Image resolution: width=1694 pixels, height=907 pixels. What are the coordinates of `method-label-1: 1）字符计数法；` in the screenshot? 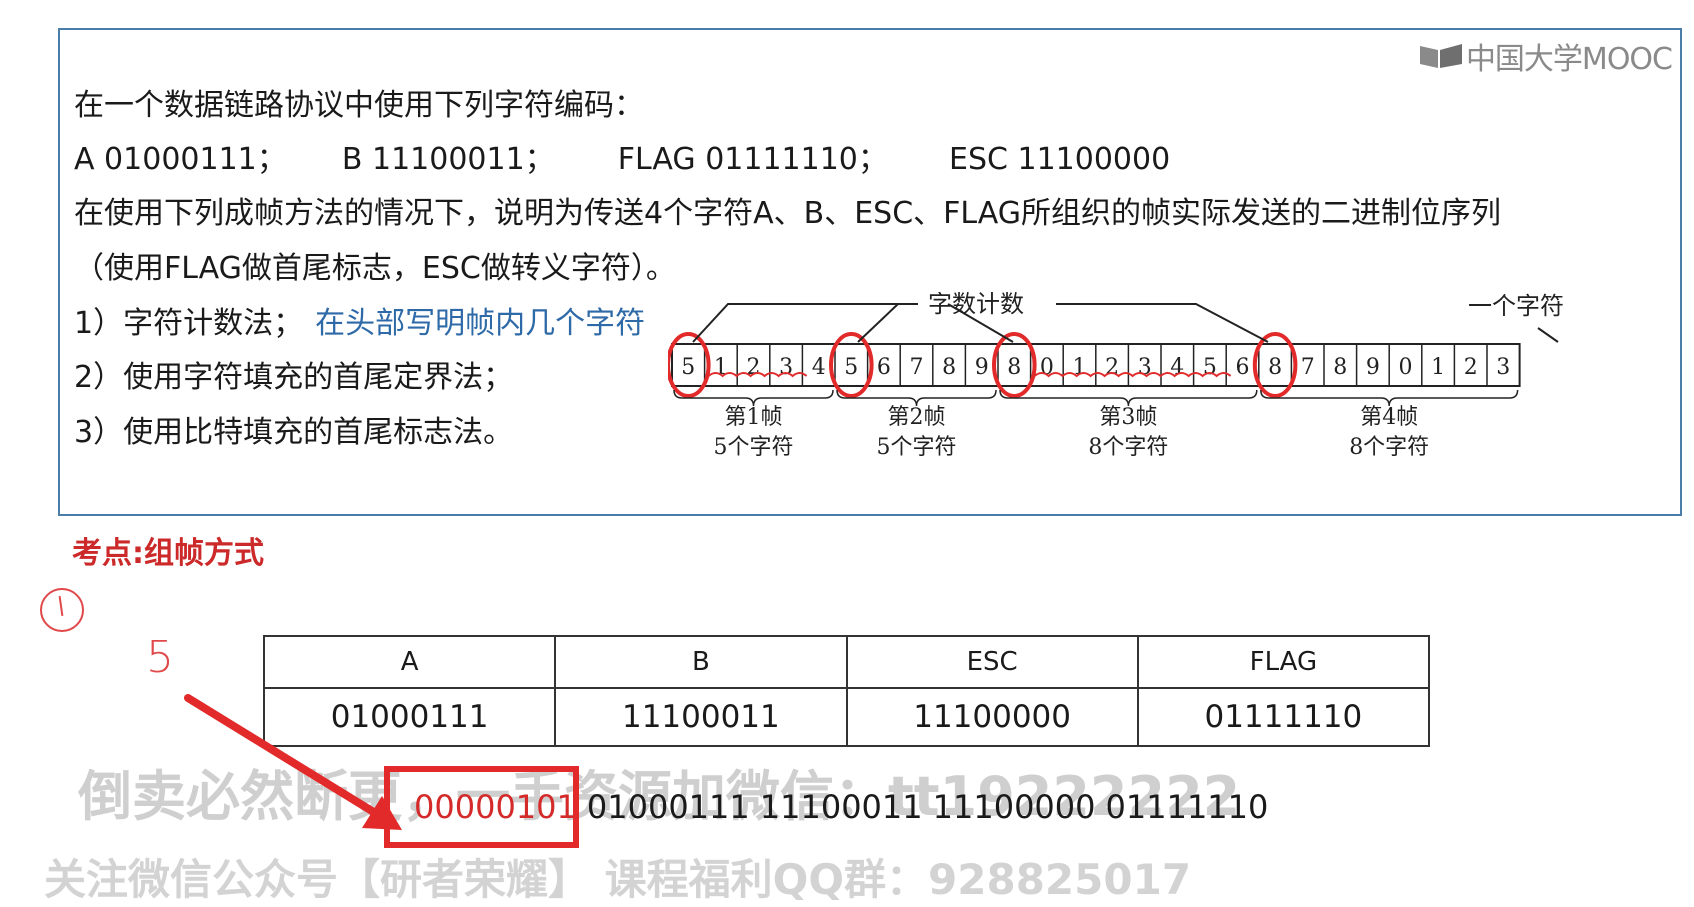 It's located at (189, 323).